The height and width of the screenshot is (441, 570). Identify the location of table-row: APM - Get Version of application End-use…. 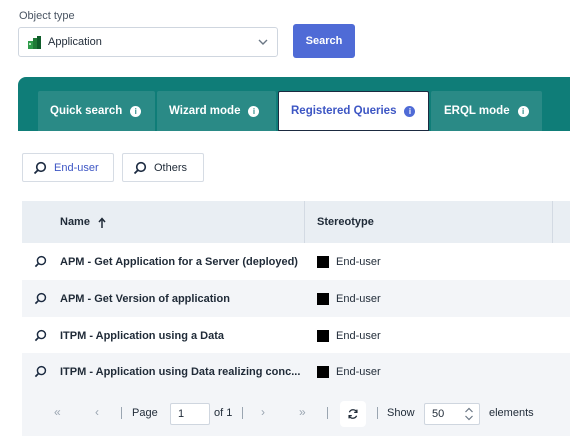
(296, 298).